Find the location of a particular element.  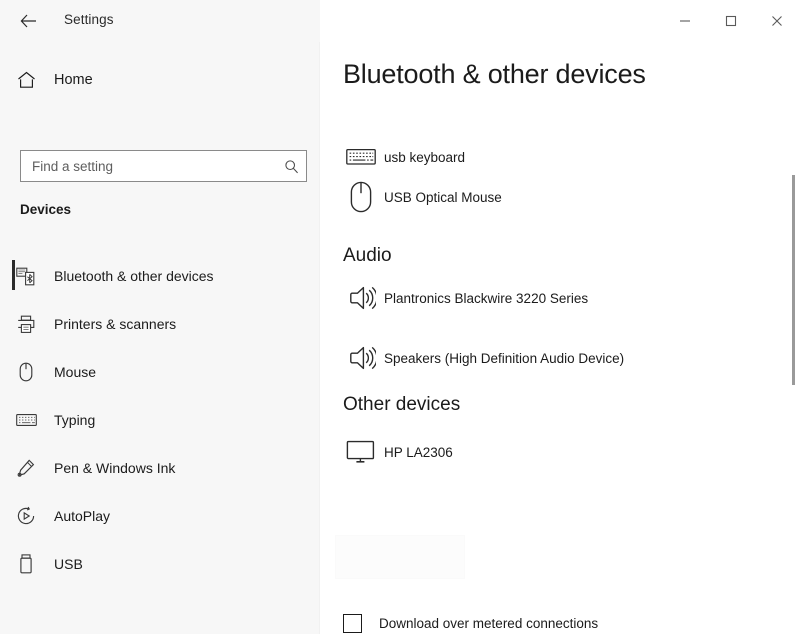

sidebar-section-label: Devices is located at coordinates (46, 209).